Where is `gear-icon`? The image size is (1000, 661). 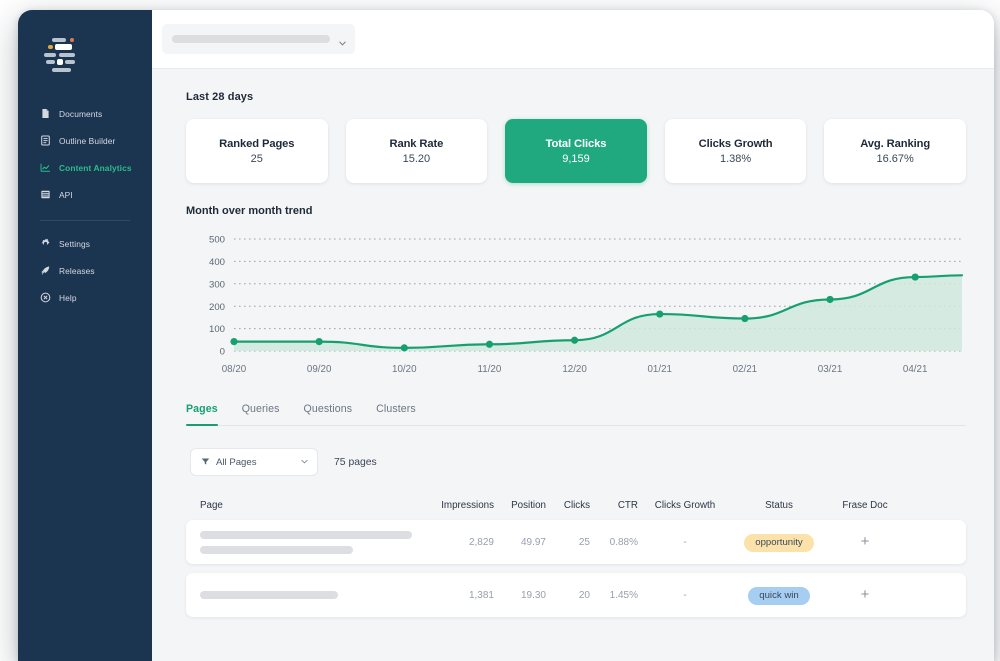 gear-icon is located at coordinates (45, 243).